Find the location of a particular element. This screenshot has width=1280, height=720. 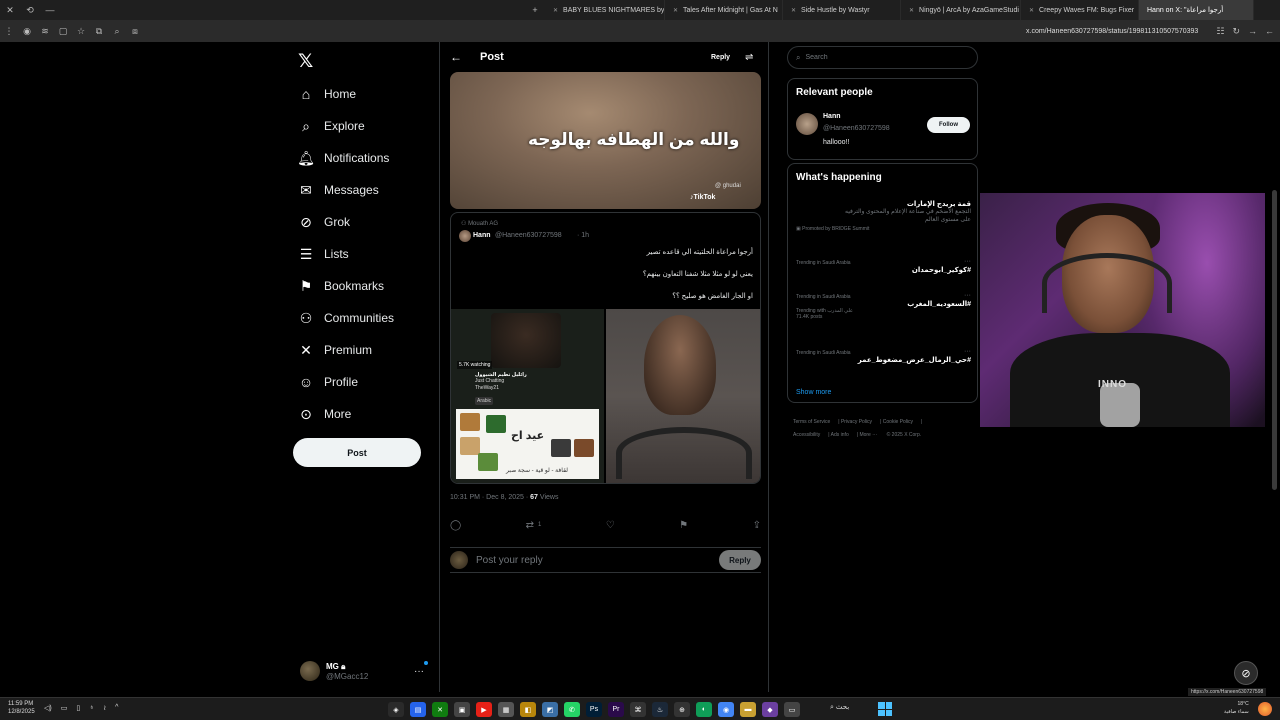

steam-icon: ♨ is located at coordinates (660, 709).